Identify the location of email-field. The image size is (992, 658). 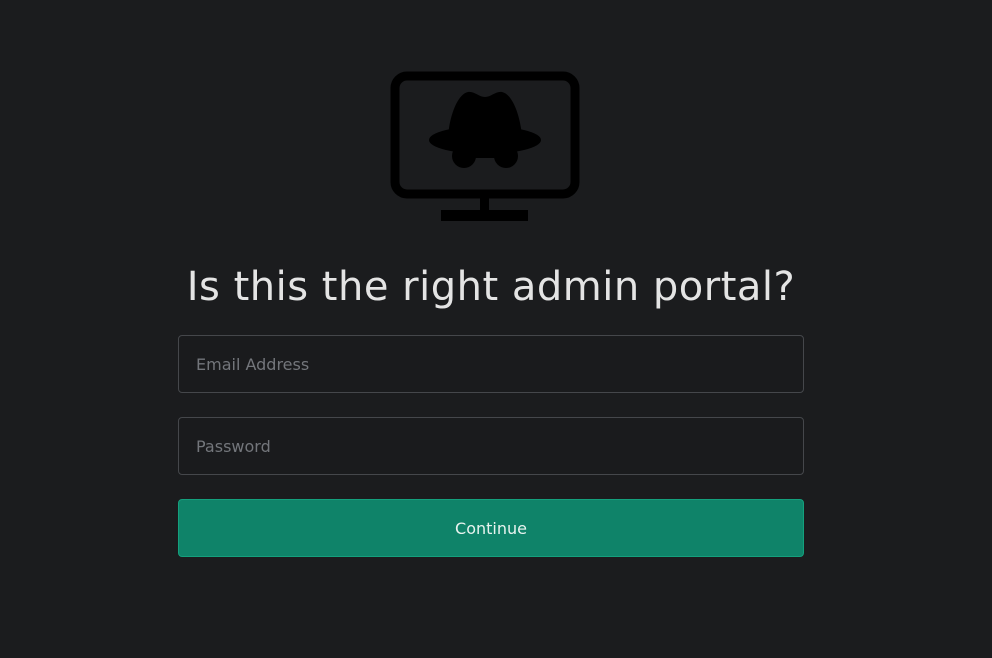
(491, 364).